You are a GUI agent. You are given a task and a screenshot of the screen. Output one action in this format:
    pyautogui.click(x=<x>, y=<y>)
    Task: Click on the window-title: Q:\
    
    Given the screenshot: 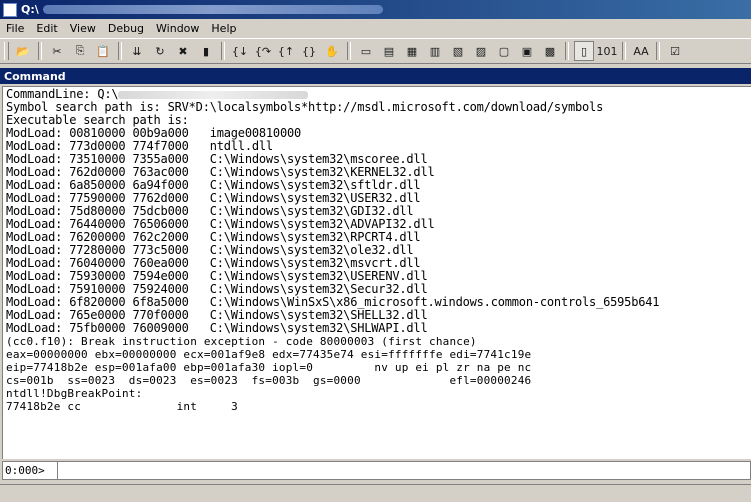 What is the action you would take?
    pyautogui.click(x=30, y=9)
    